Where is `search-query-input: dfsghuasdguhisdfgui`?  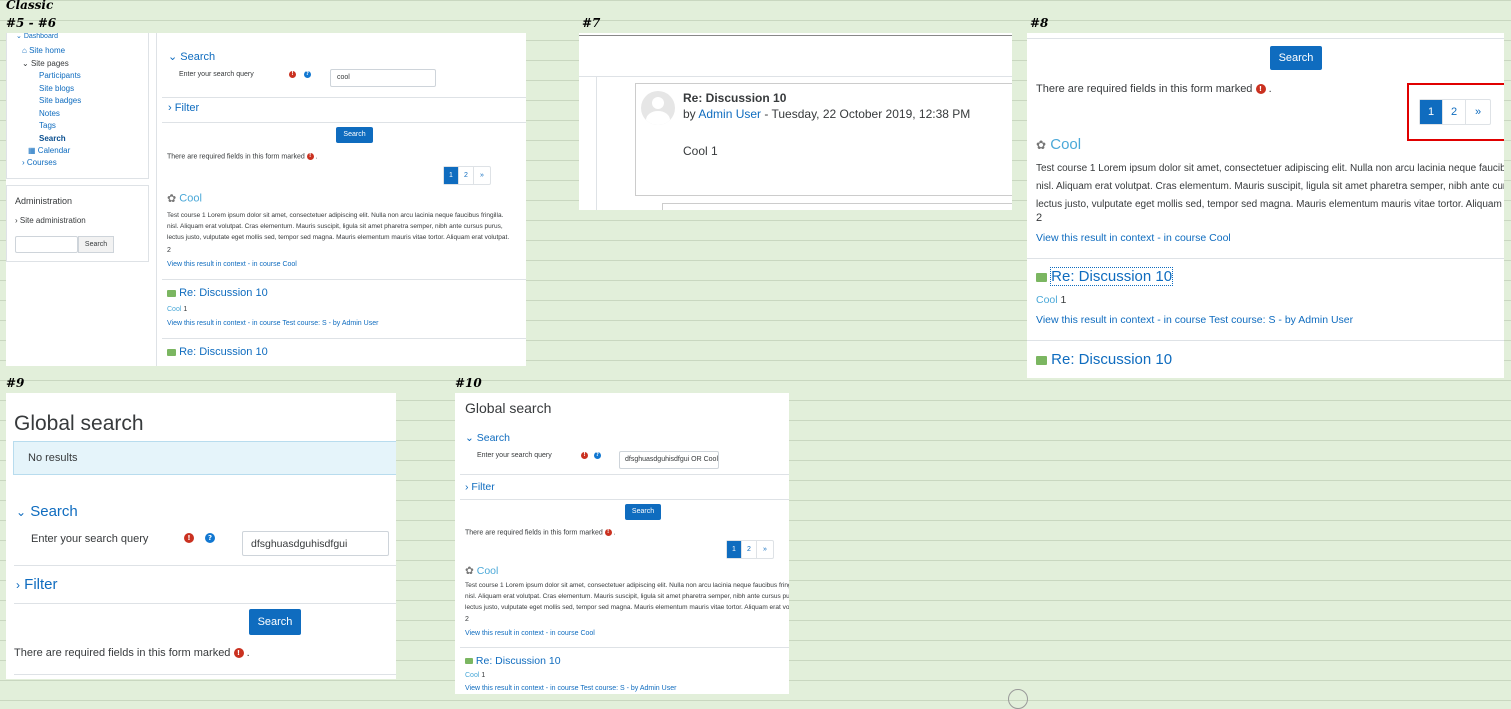
search-query-input: dfsghuasdguhisdfgui is located at coordinates (315, 543).